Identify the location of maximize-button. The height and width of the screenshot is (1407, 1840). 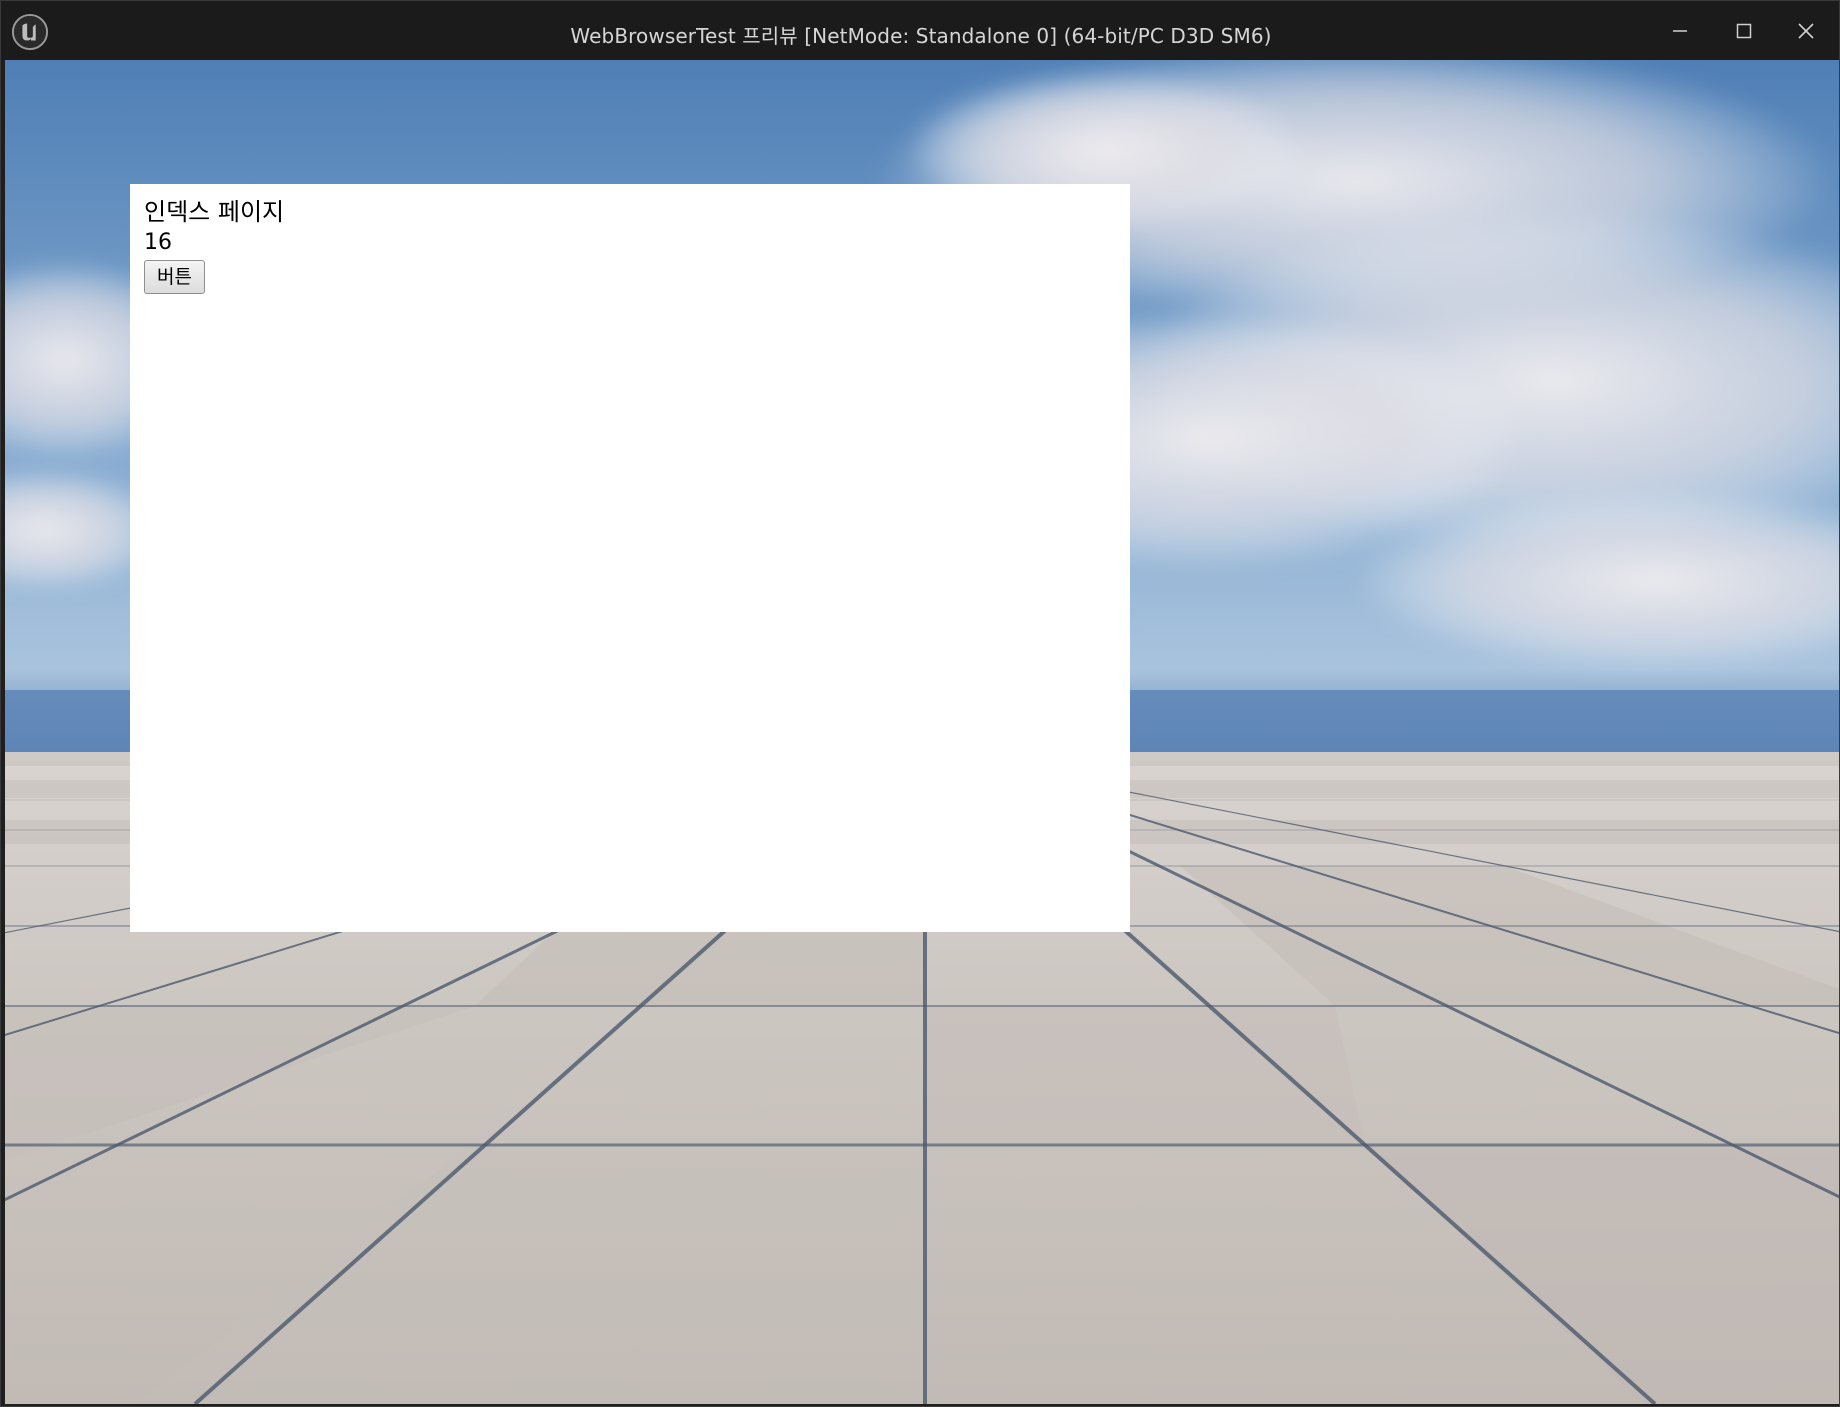
(1744, 30).